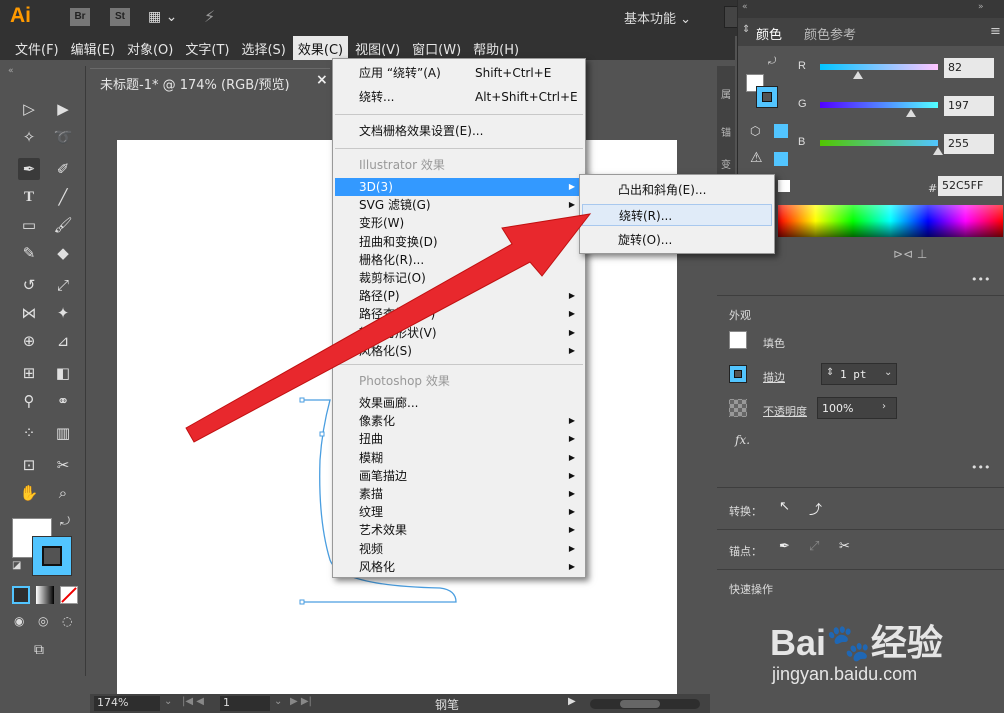  I want to click on red-arrow-annotation, so click(388, 328).